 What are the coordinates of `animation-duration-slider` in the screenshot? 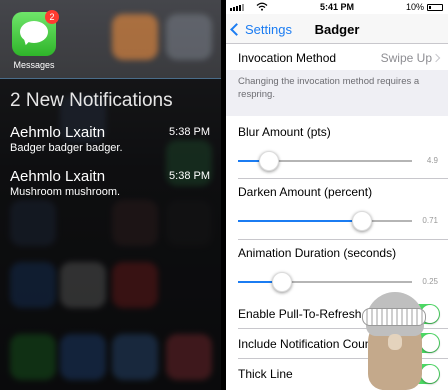 It's located at (325, 282).